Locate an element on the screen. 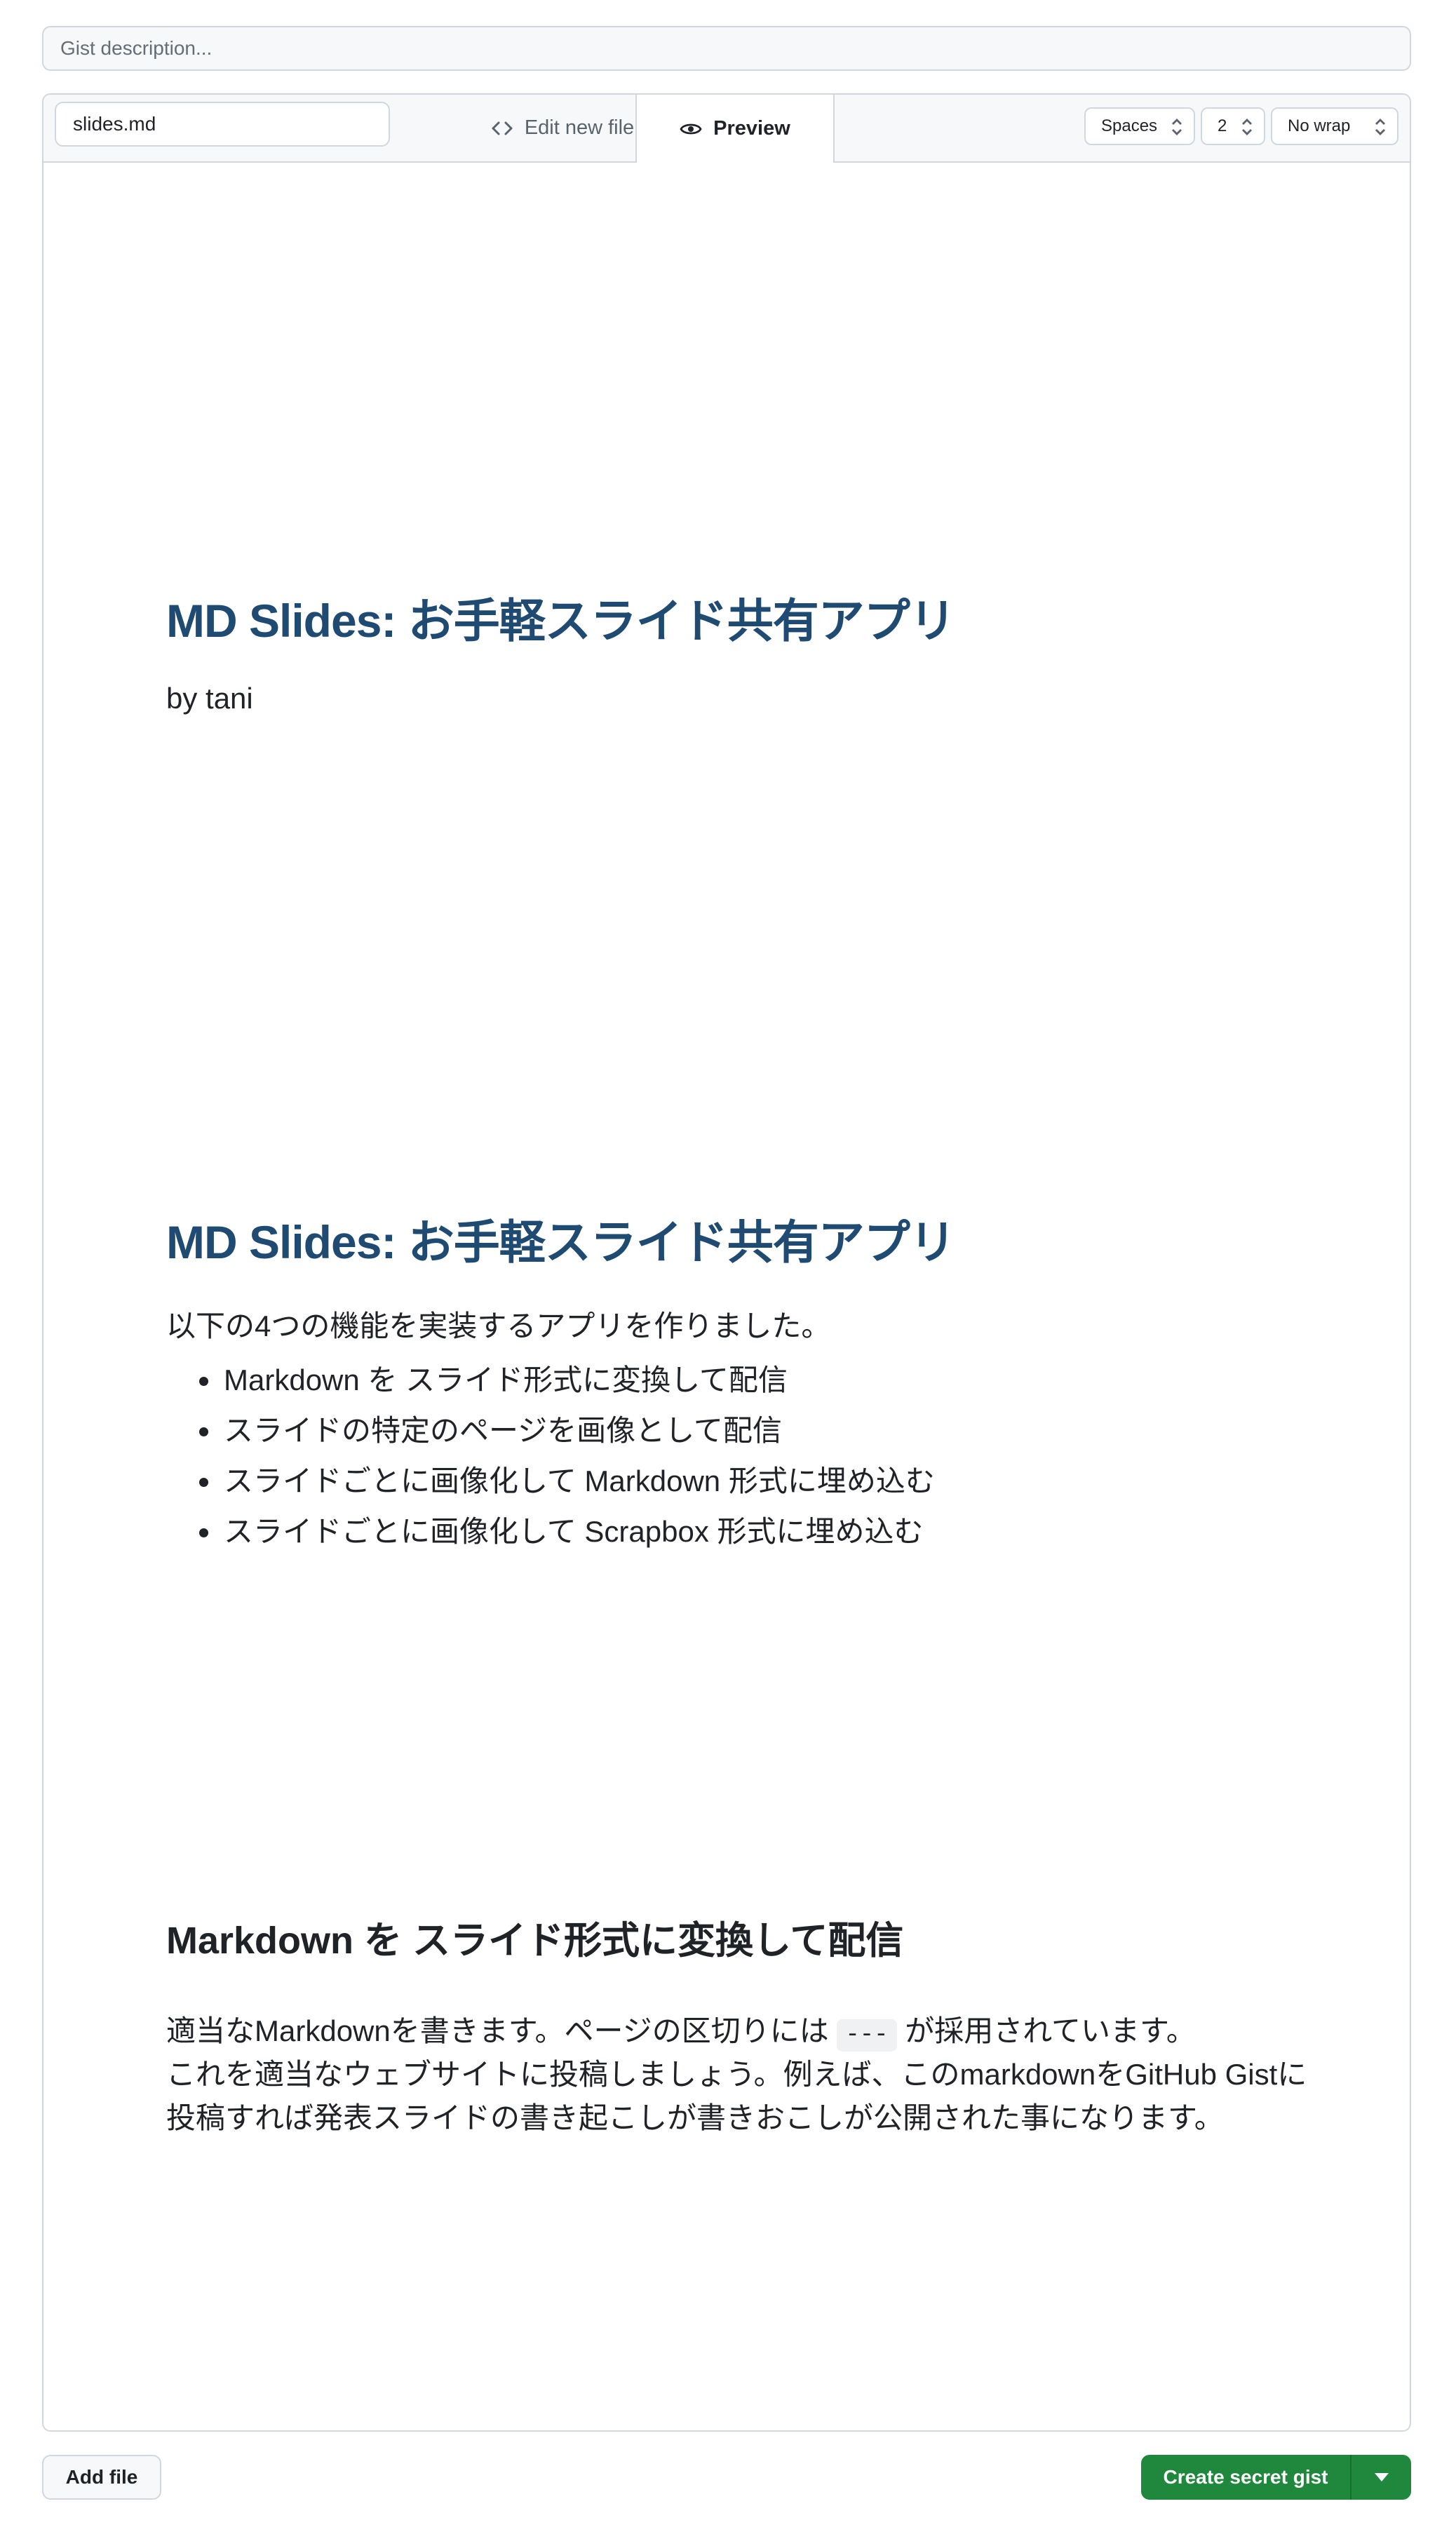 Image resolution: width=1456 pixels, height=2546 pixels. slide1-title: MD Slides: お手軽スライド共有アプリ is located at coordinates (561, 621).